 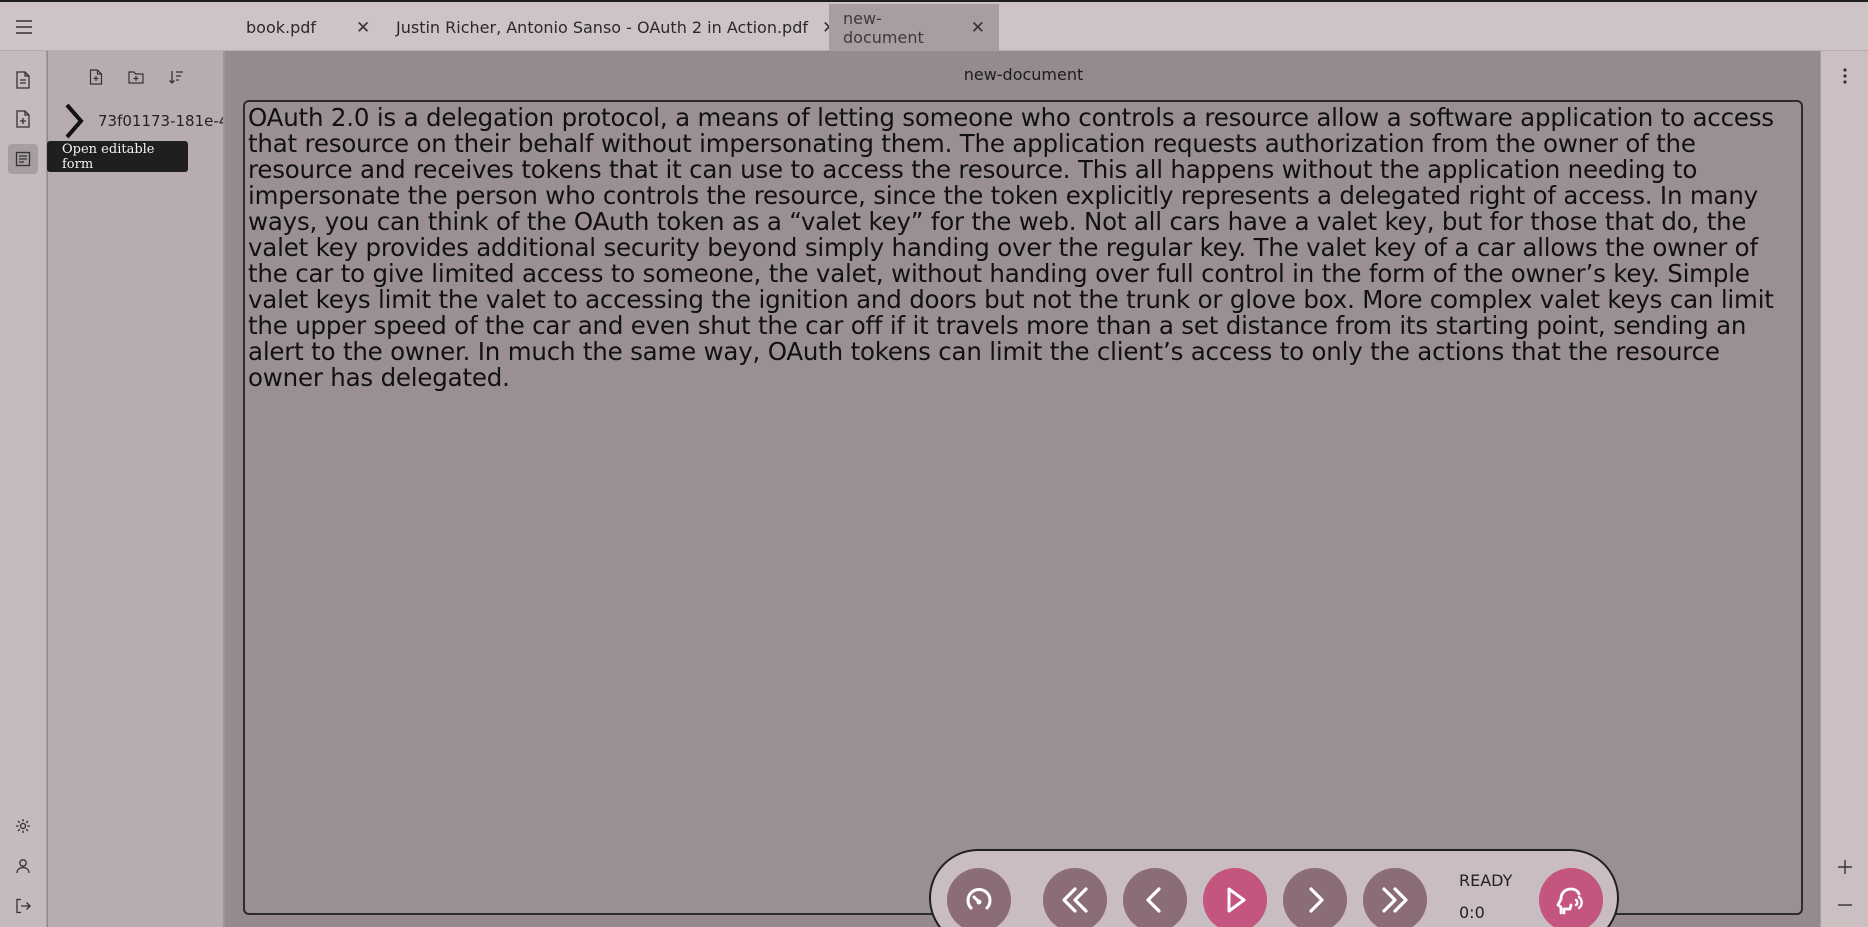 What do you see at coordinates (1235, 897) in the screenshot?
I see `play-icon` at bounding box center [1235, 897].